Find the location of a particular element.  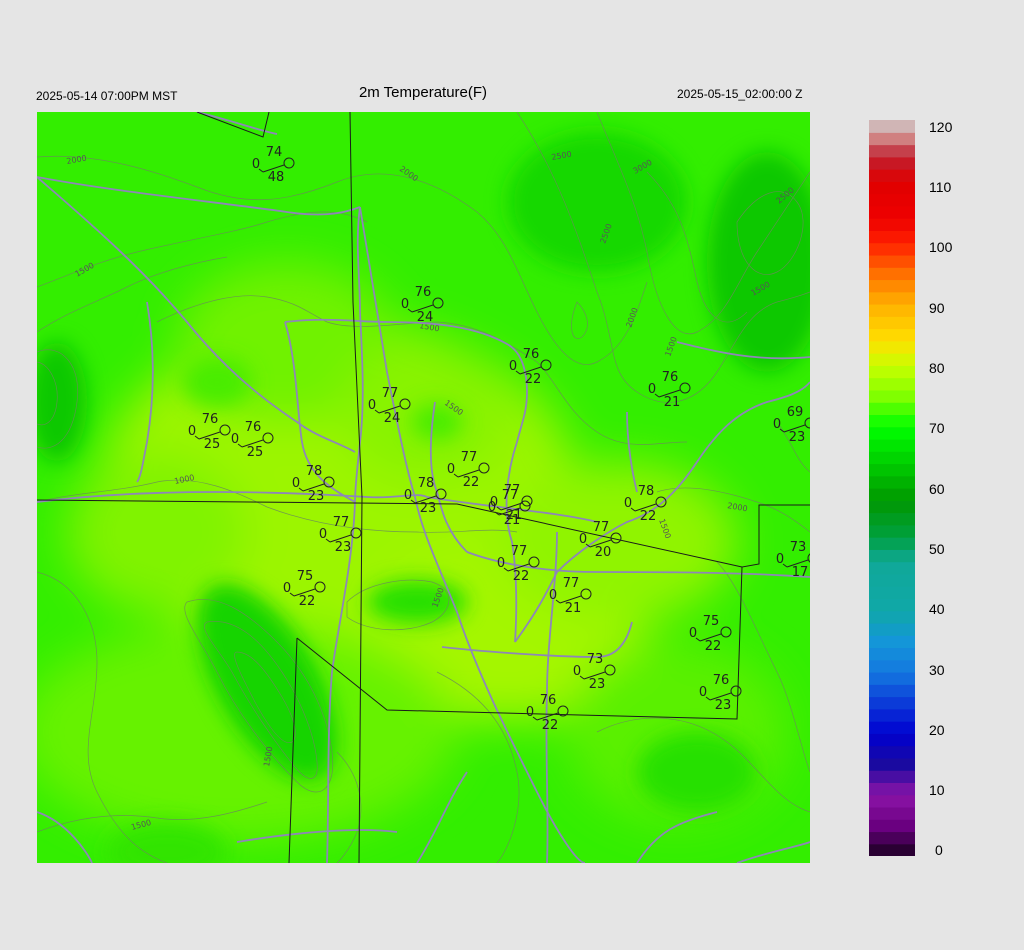

colorbar-tick-label: 60 is located at coordinates (937, 489).